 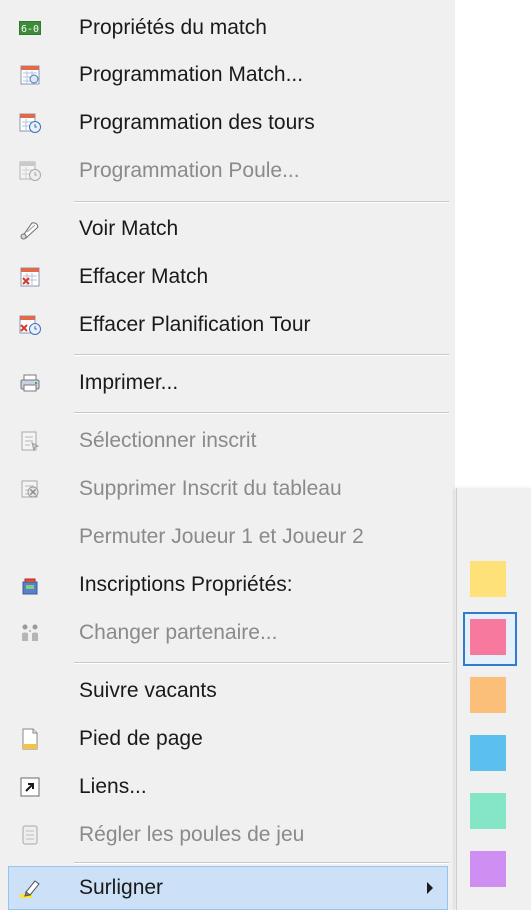 I want to click on svg-text: 6-0, so click(x=30, y=29).